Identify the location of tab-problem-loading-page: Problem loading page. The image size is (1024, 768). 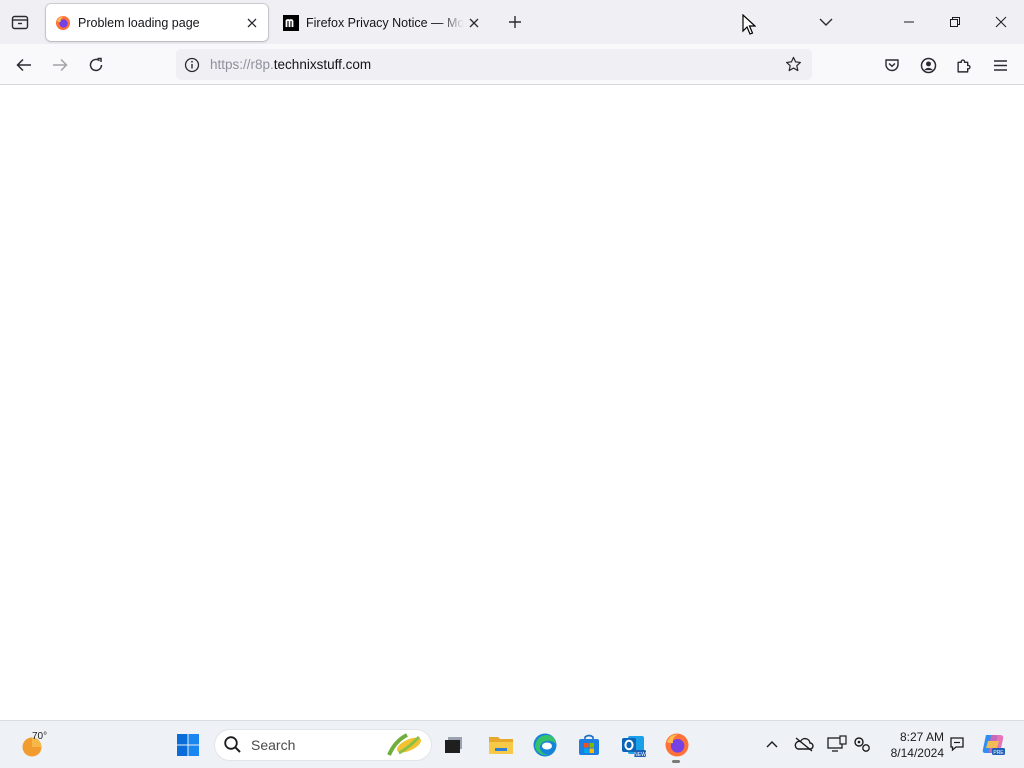
(157, 22).